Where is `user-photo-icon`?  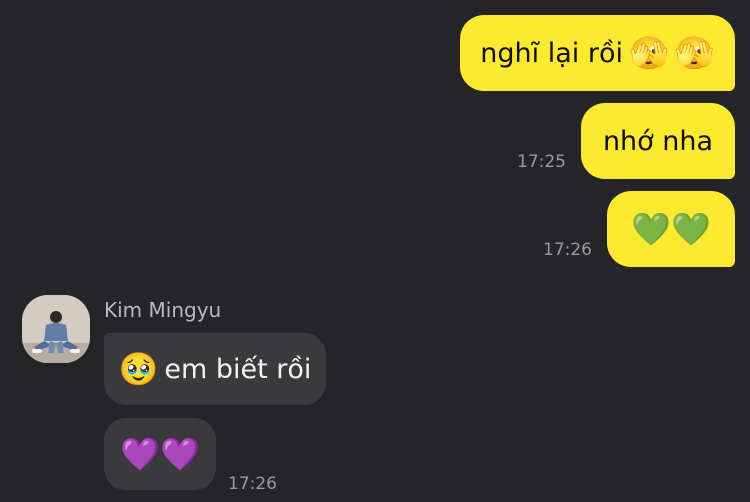
user-photo-icon is located at coordinates (56, 329).